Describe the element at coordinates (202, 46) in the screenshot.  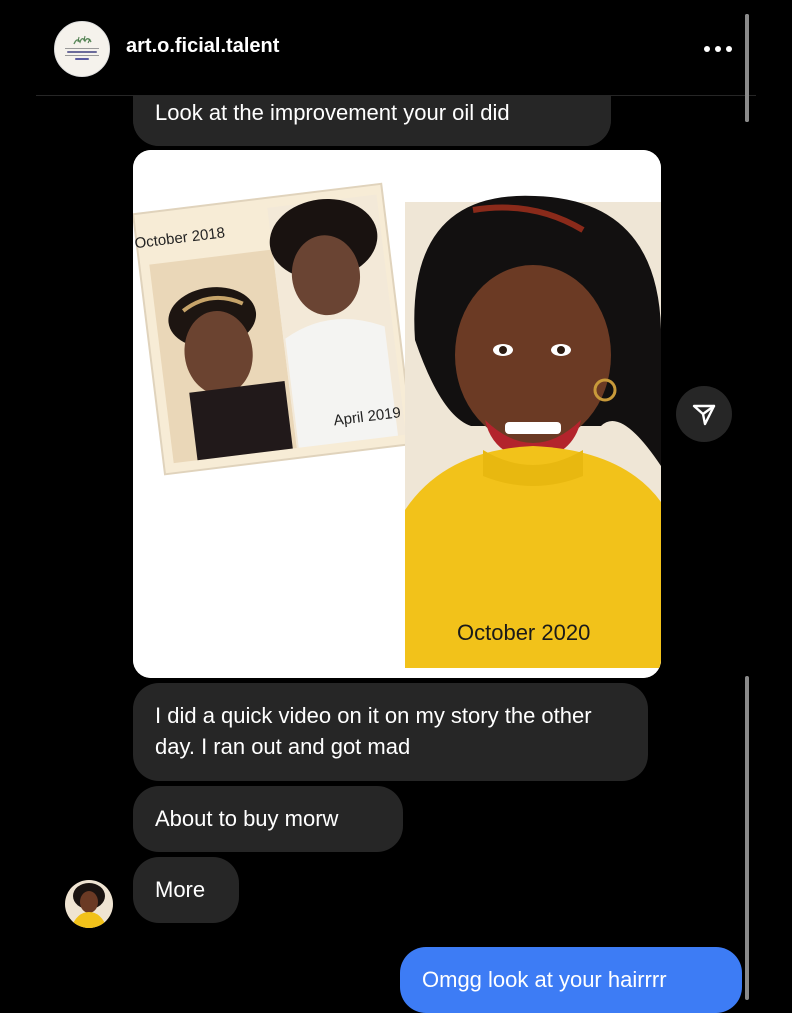
I see `chat-username-overlay: art.o.ficial.talent` at that location.